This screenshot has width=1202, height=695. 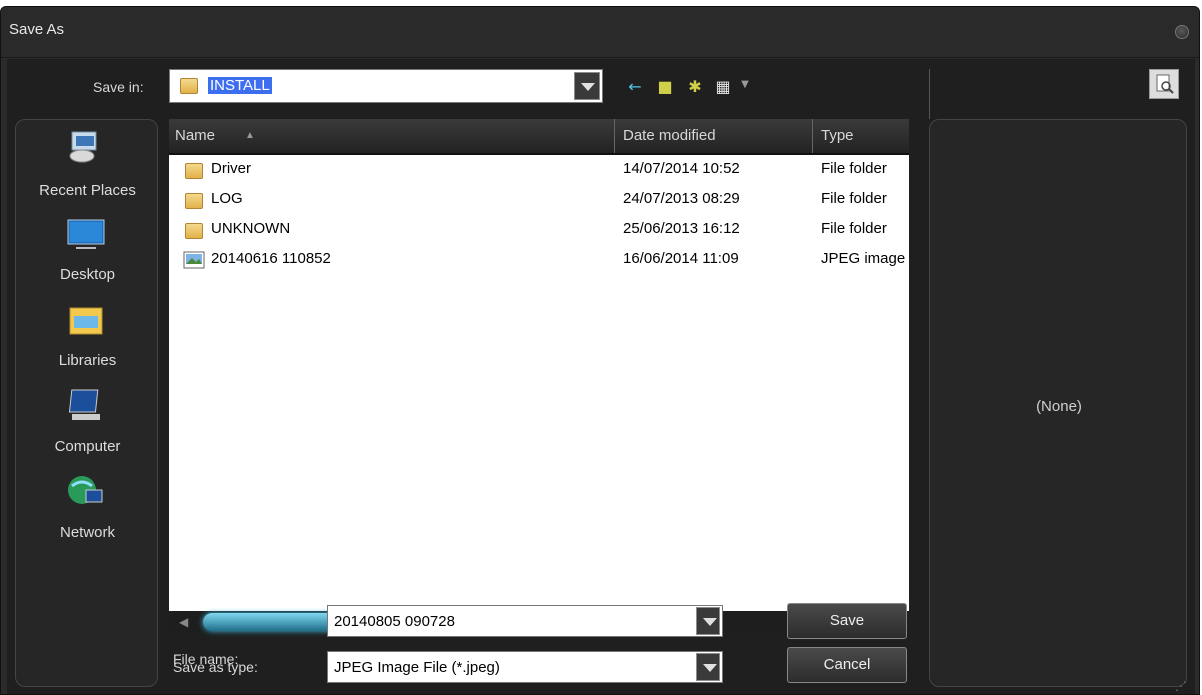 What do you see at coordinates (87, 532) in the screenshot?
I see `place-label: Network` at bounding box center [87, 532].